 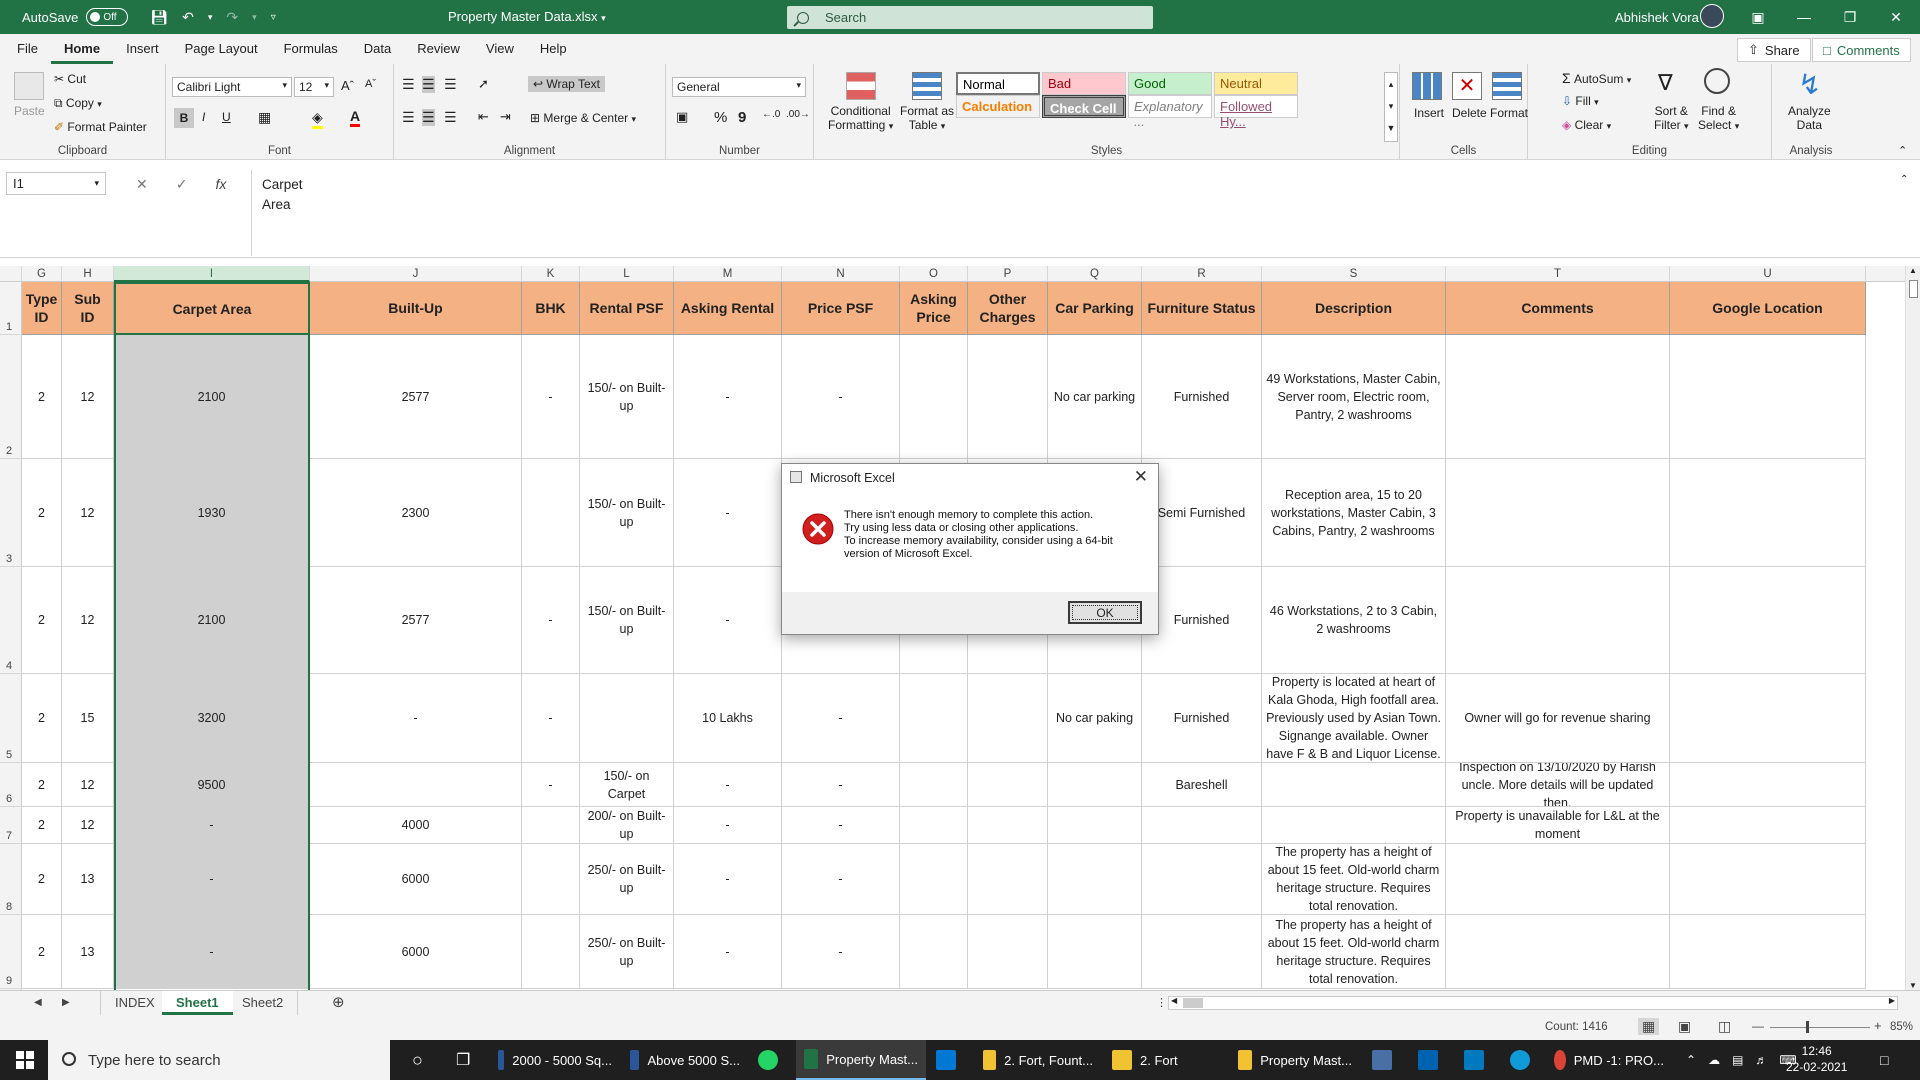 What do you see at coordinates (841, 785) in the screenshot?
I see `cell-n6: -` at bounding box center [841, 785].